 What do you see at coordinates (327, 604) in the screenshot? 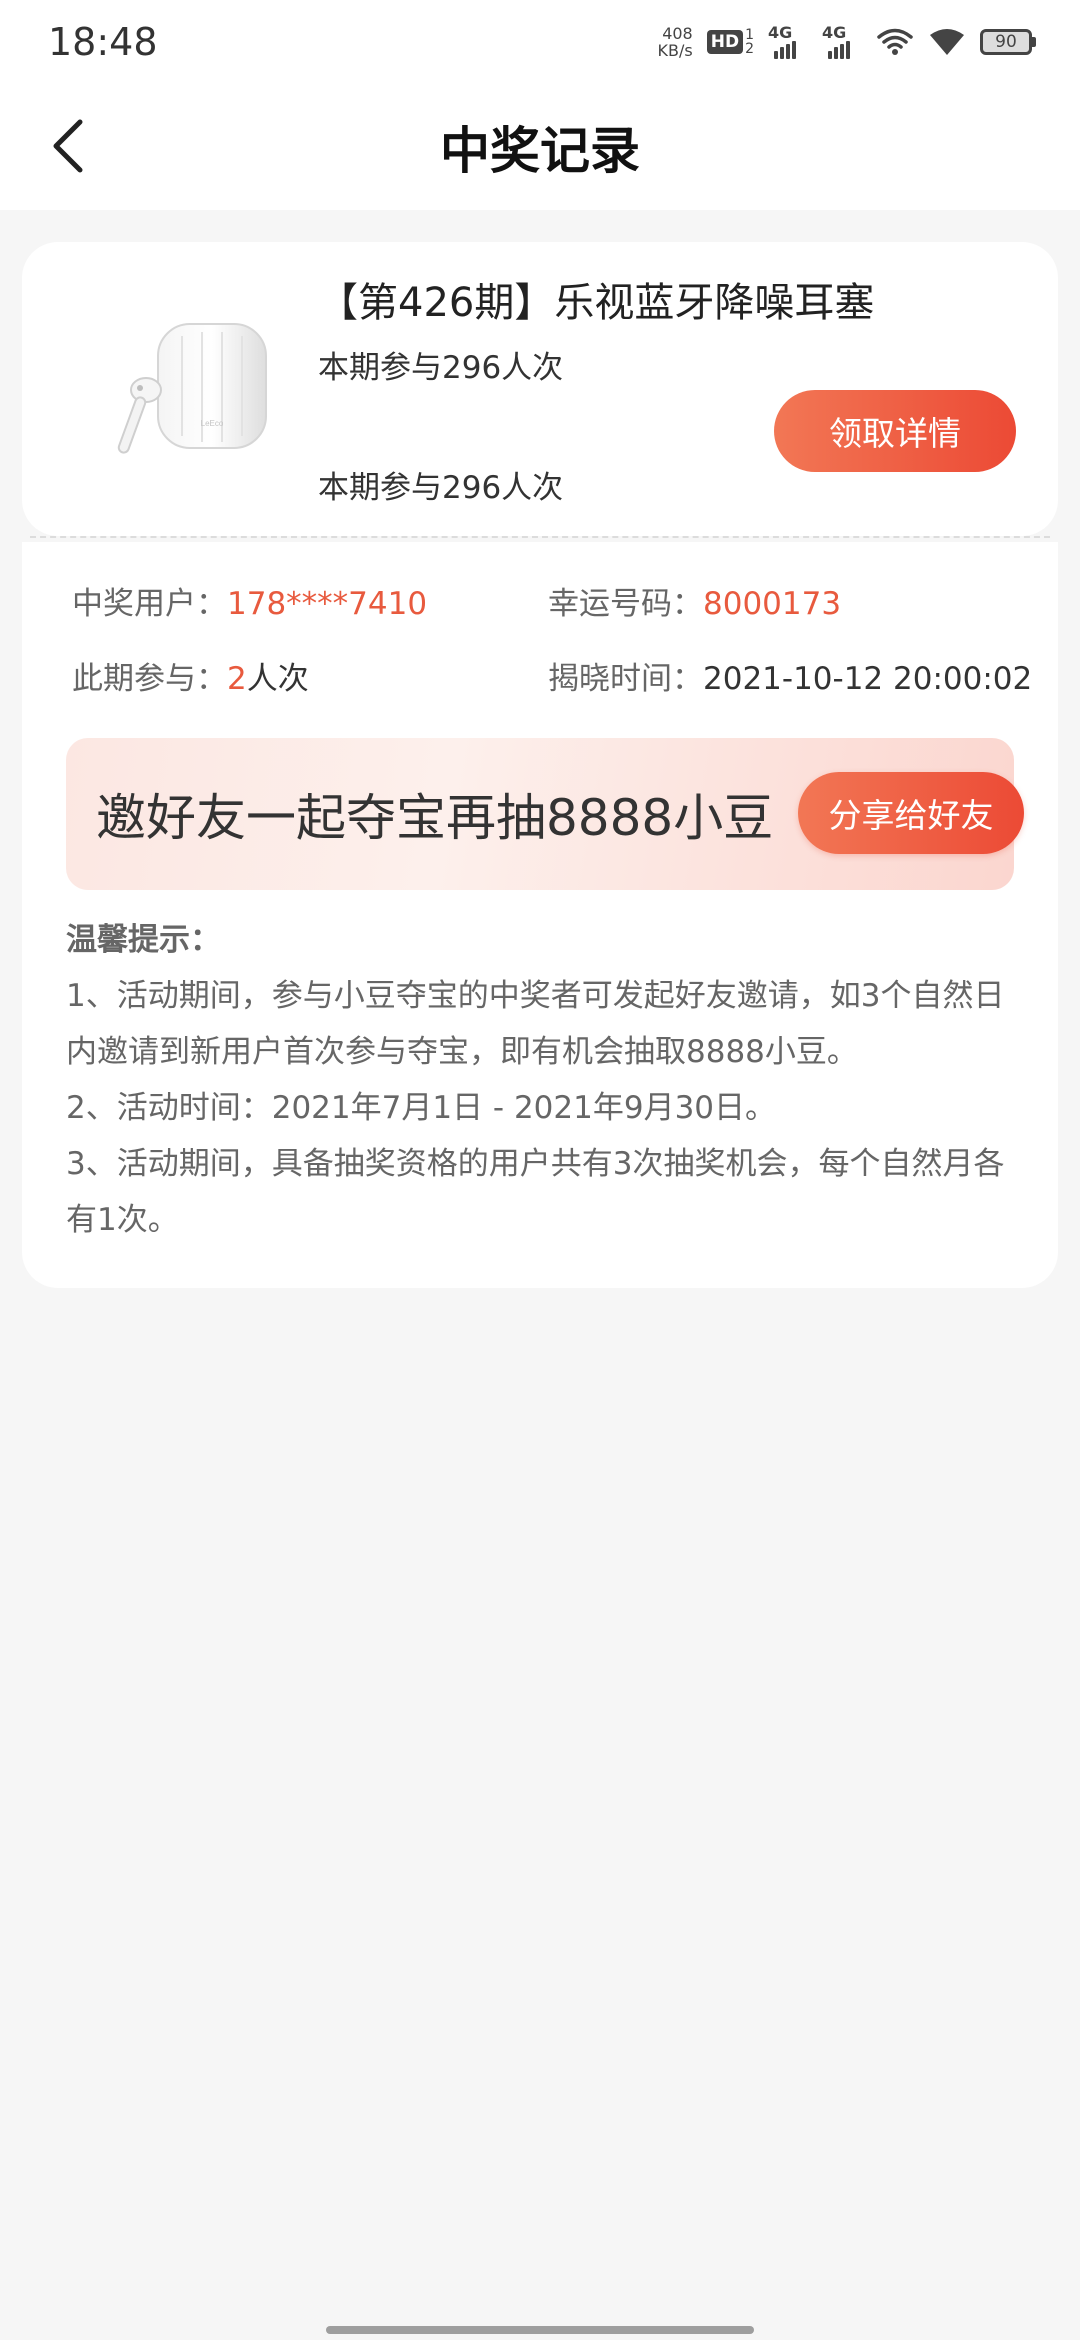
I see `winner-user-value: 178****7410` at bounding box center [327, 604].